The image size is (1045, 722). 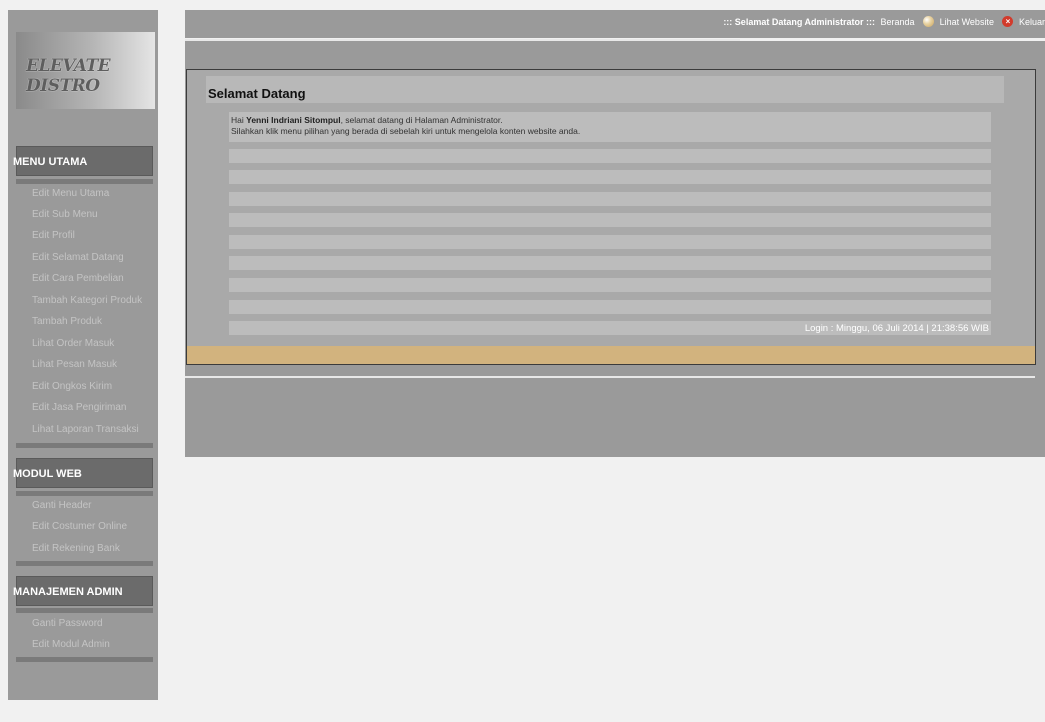 I want to click on menu-item-edit-menu-utama: Edit Menu Utama, so click(x=84, y=194).